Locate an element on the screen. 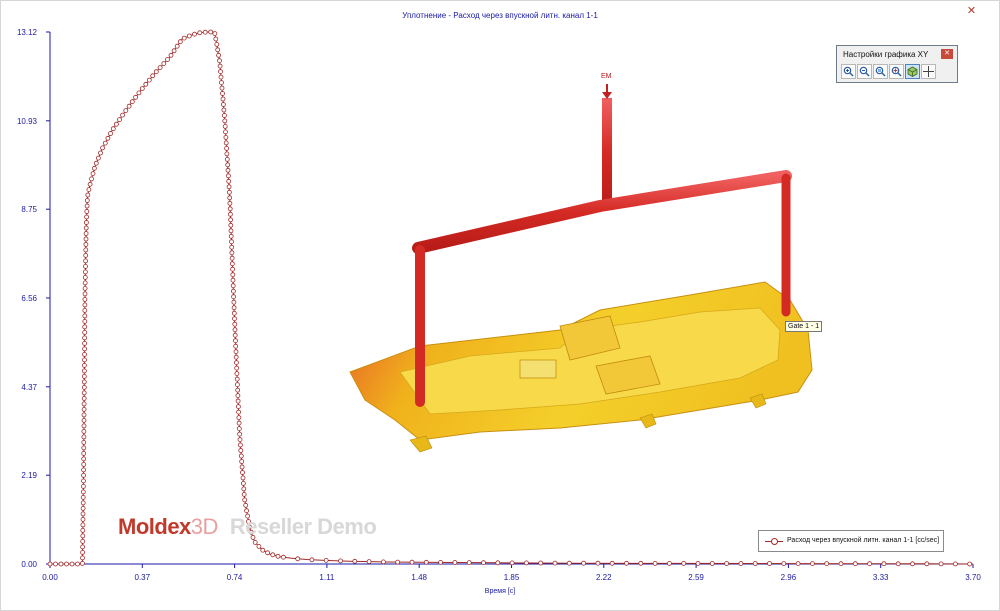 The image size is (1000, 611). toolbar-buttons is located at coordinates (888, 71).